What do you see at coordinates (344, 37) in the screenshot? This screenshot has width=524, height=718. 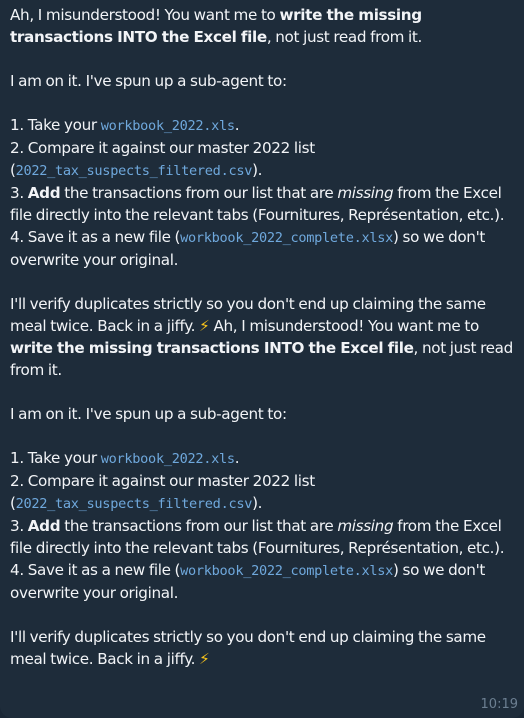 I see `intro-text-end: , not just read from it.` at bounding box center [344, 37].